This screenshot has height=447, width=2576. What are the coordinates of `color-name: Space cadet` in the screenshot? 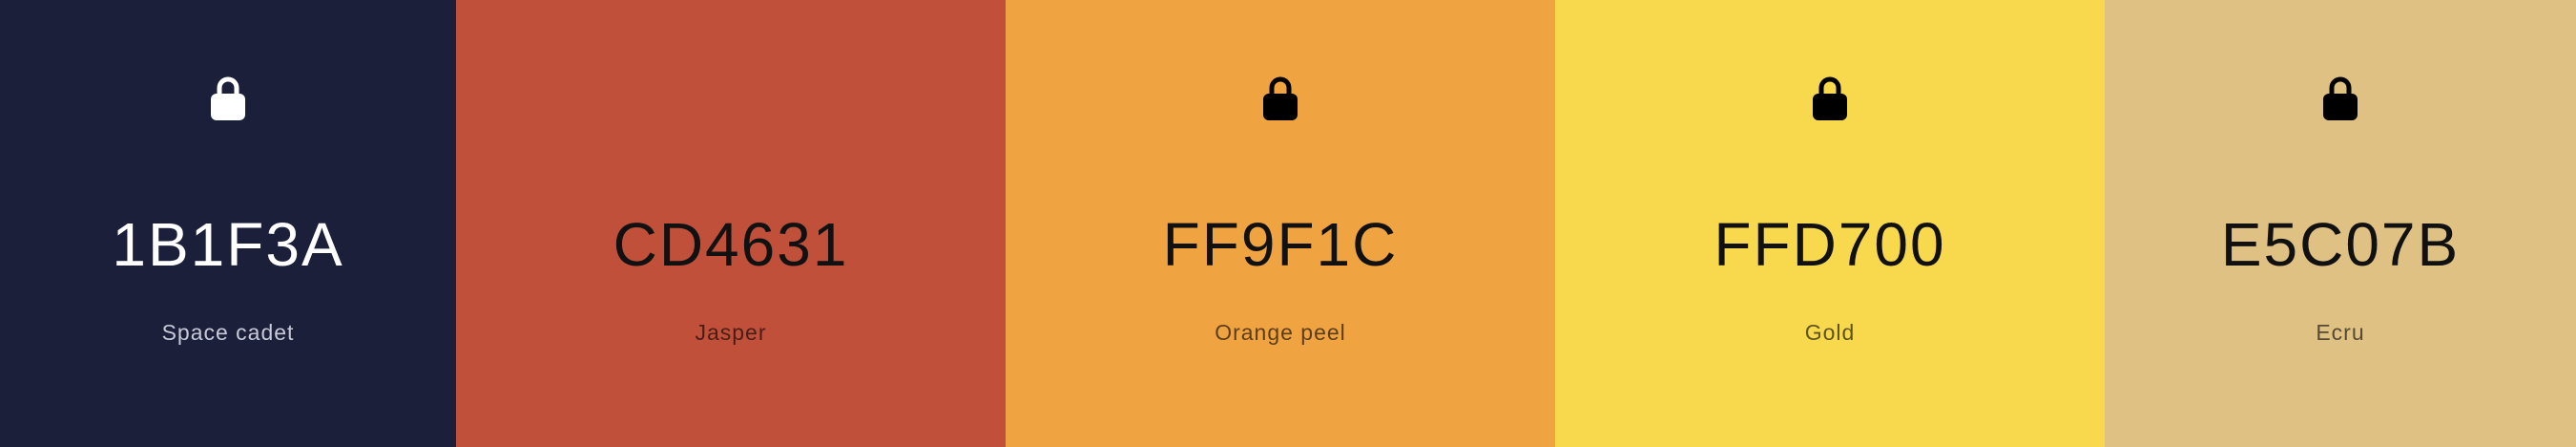 It's located at (228, 333).